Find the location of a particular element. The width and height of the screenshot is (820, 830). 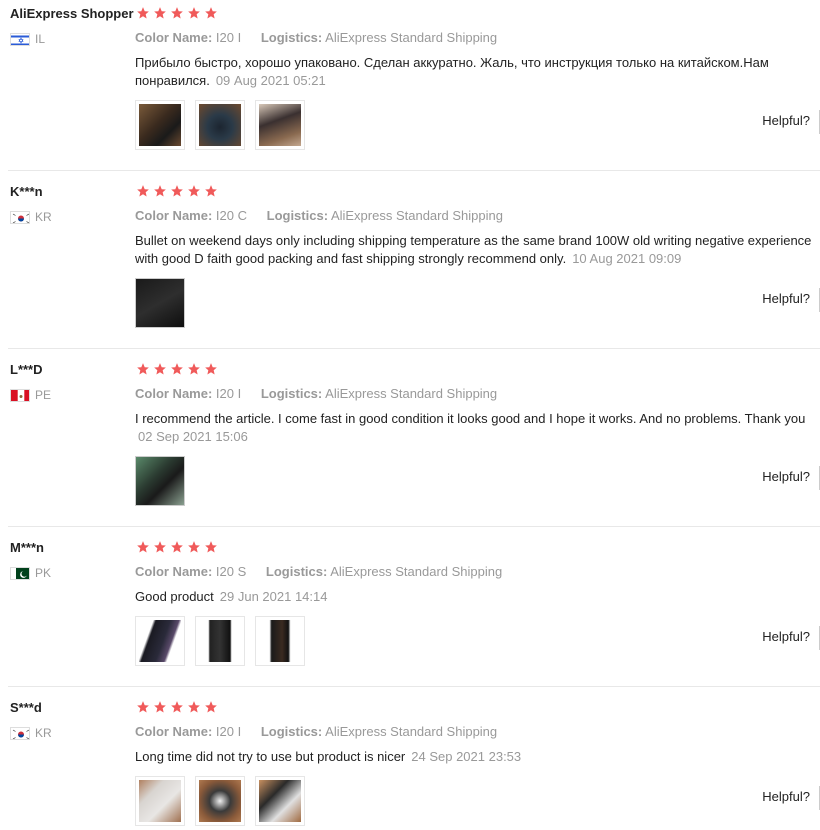

review-date: 24 Sep 2021 23:53 is located at coordinates (466, 756).